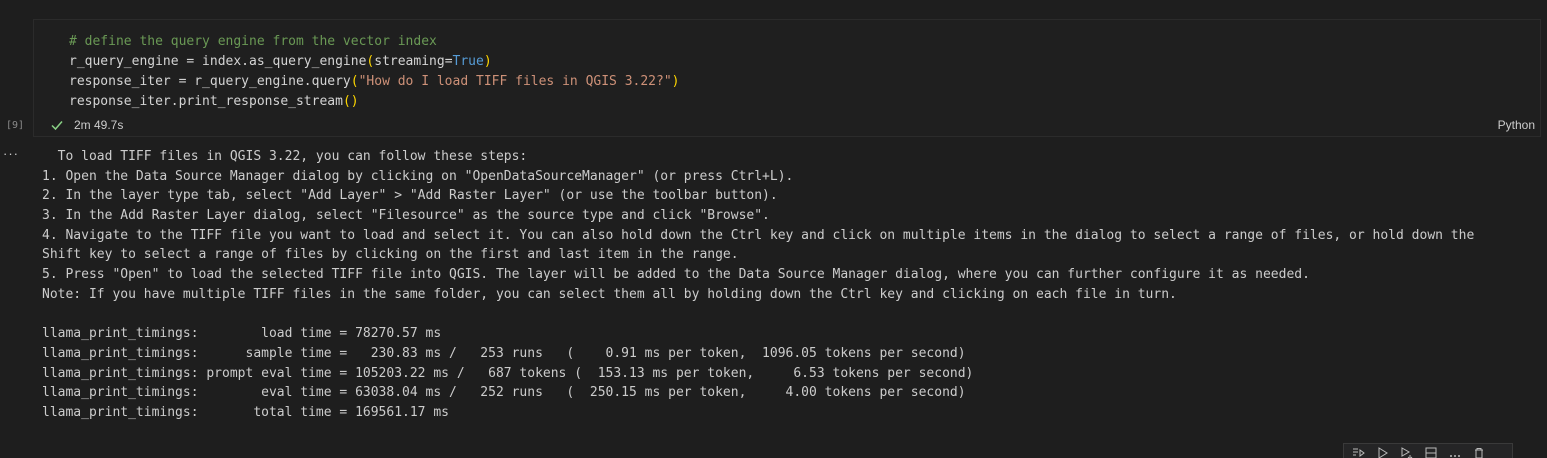 The image size is (1547, 458). What do you see at coordinates (1407, 452) in the screenshot?
I see `run-below-icon` at bounding box center [1407, 452].